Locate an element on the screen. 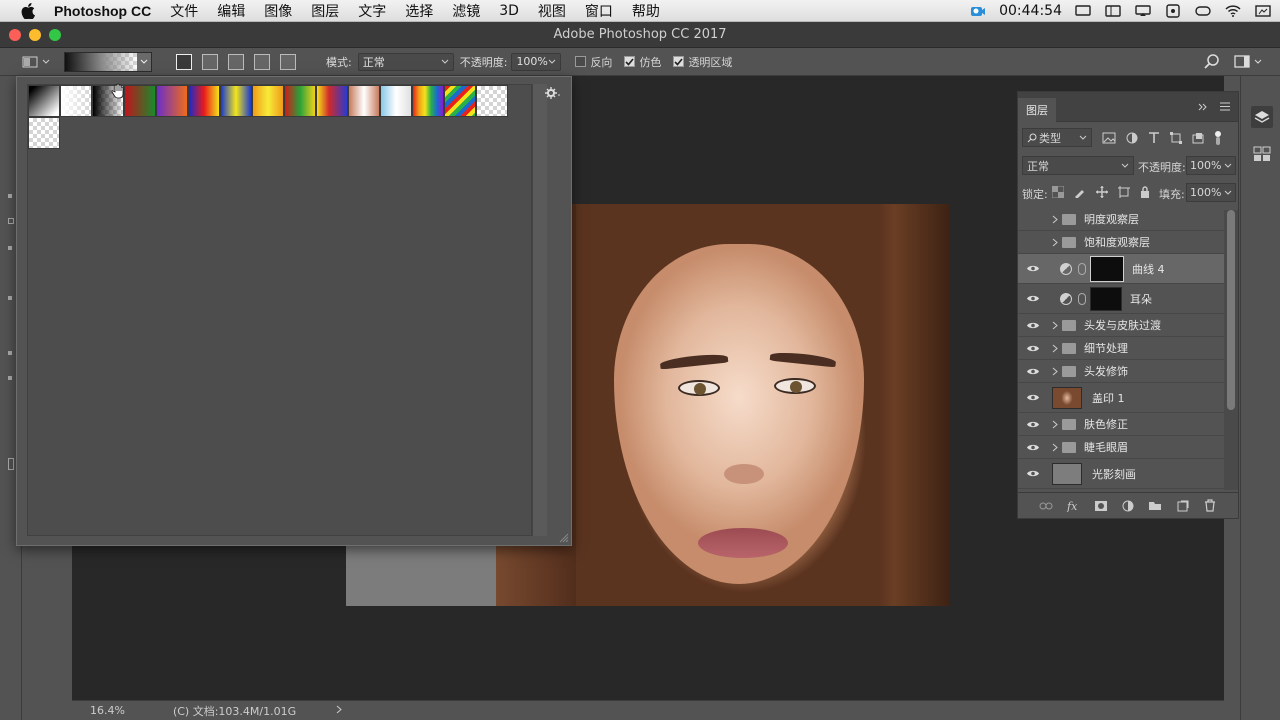  sidebar-icon is located at coordinates (1113, 11).